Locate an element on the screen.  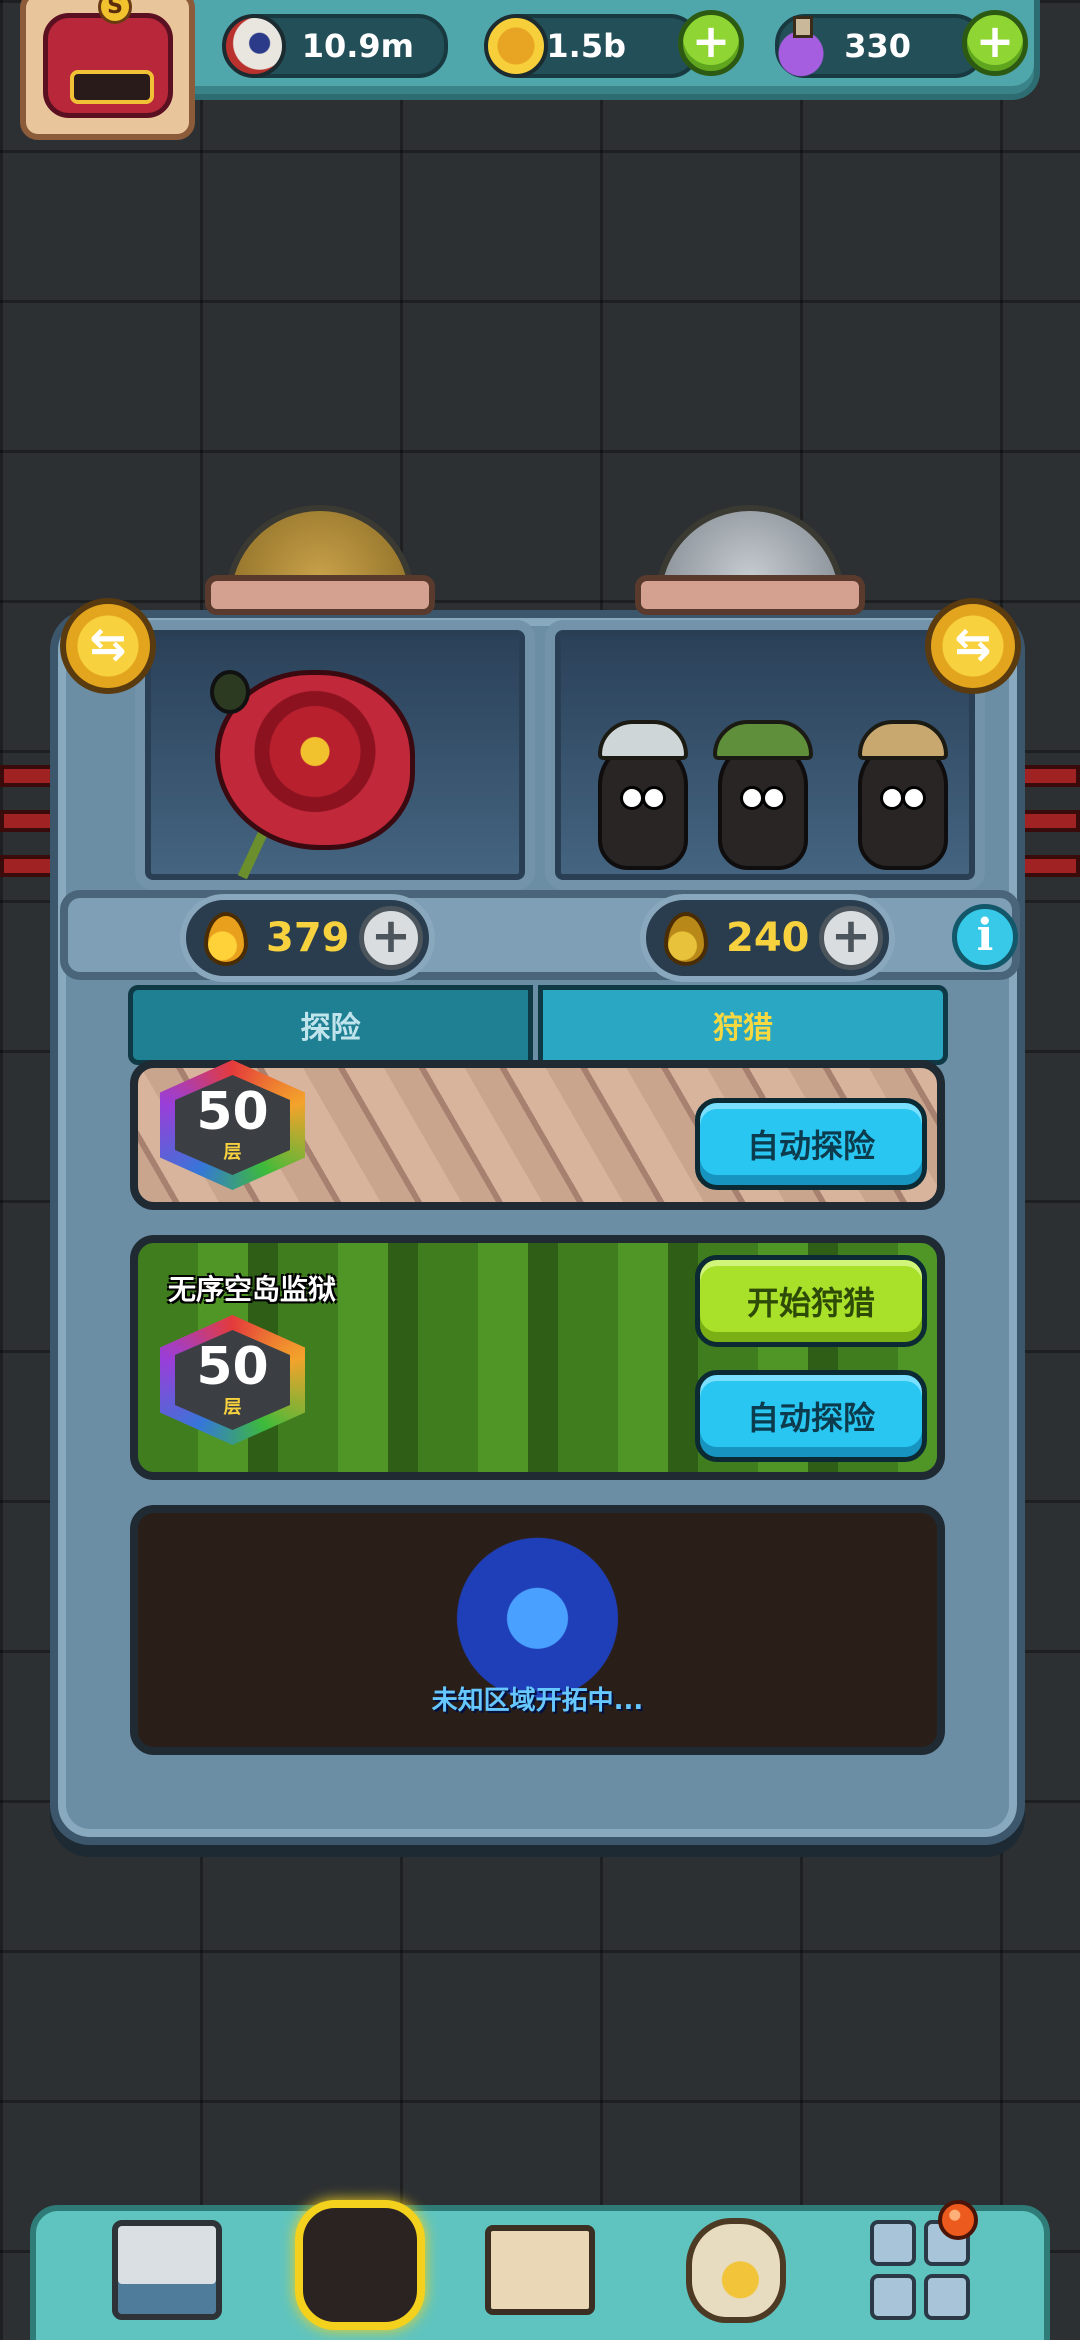
monster-icon is located at coordinates (360, 2265).